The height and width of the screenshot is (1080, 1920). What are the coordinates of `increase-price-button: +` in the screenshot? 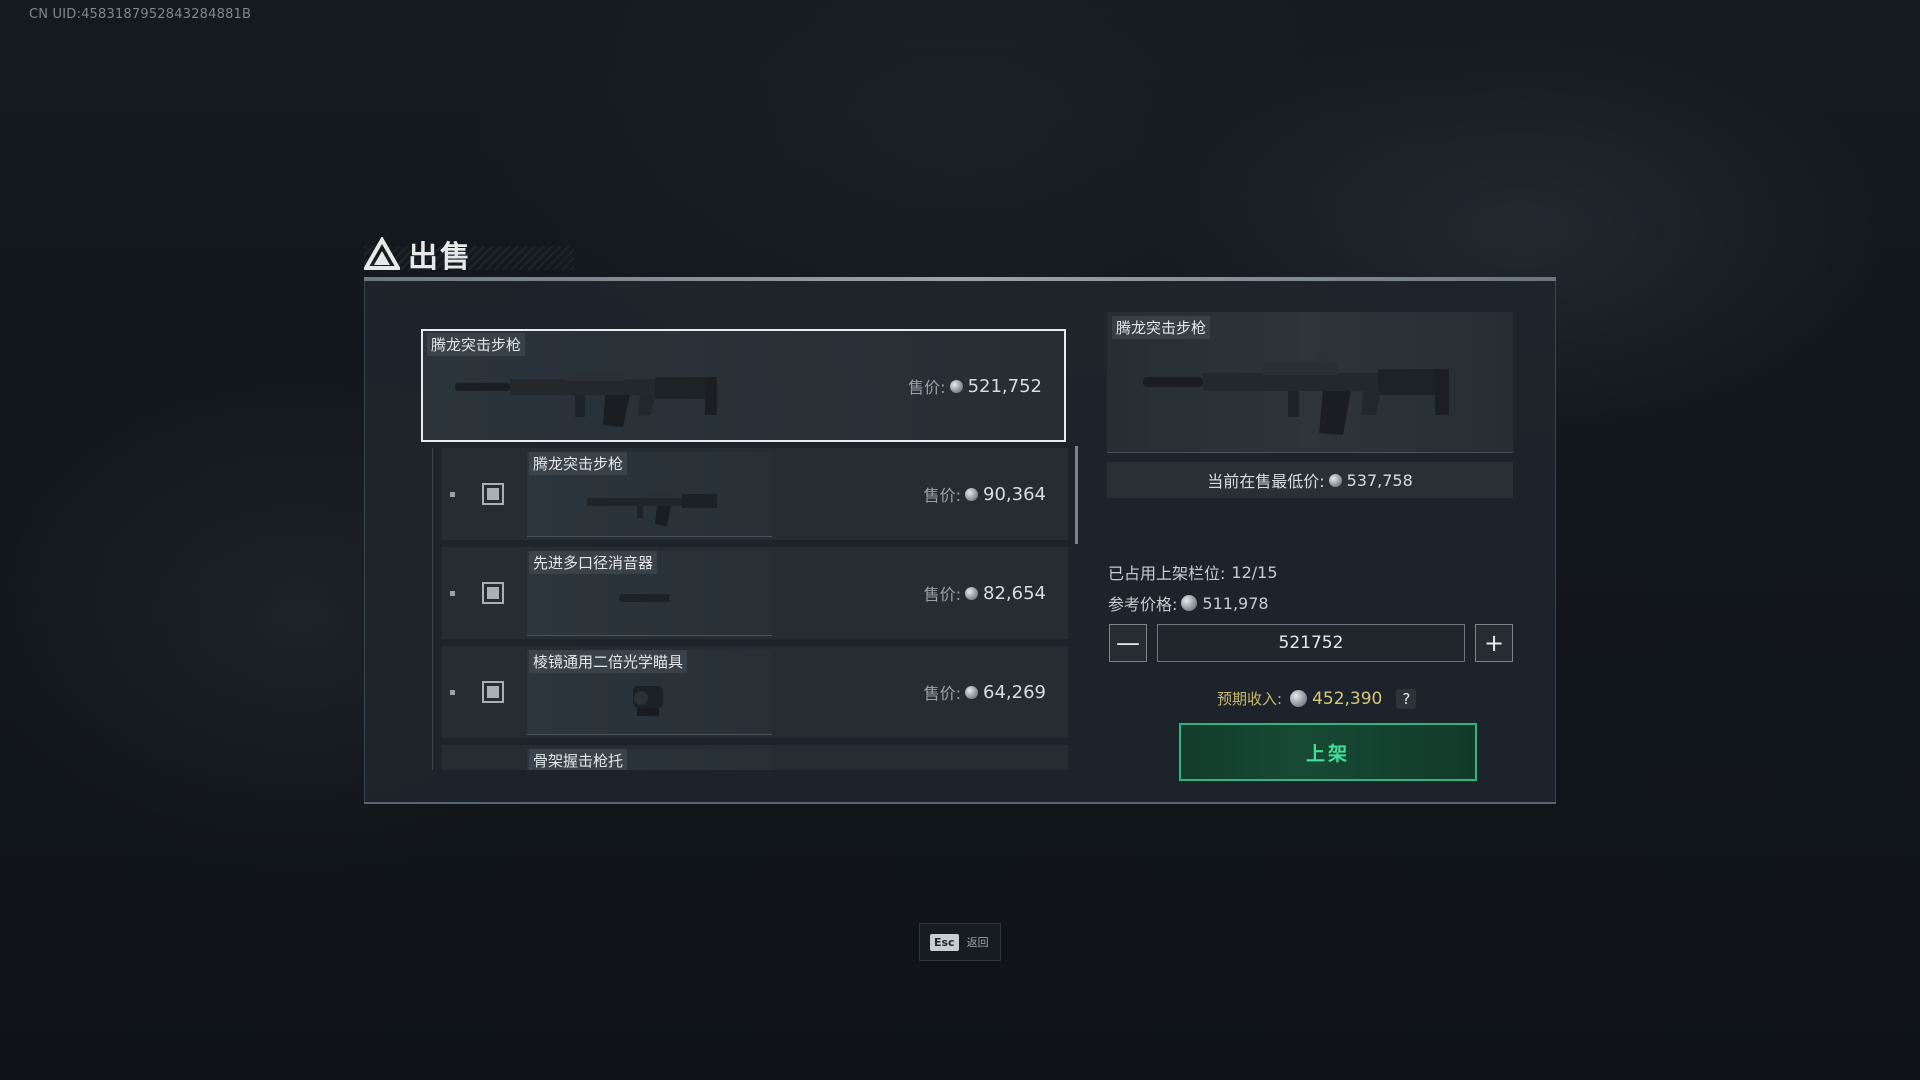 It's located at (1494, 643).